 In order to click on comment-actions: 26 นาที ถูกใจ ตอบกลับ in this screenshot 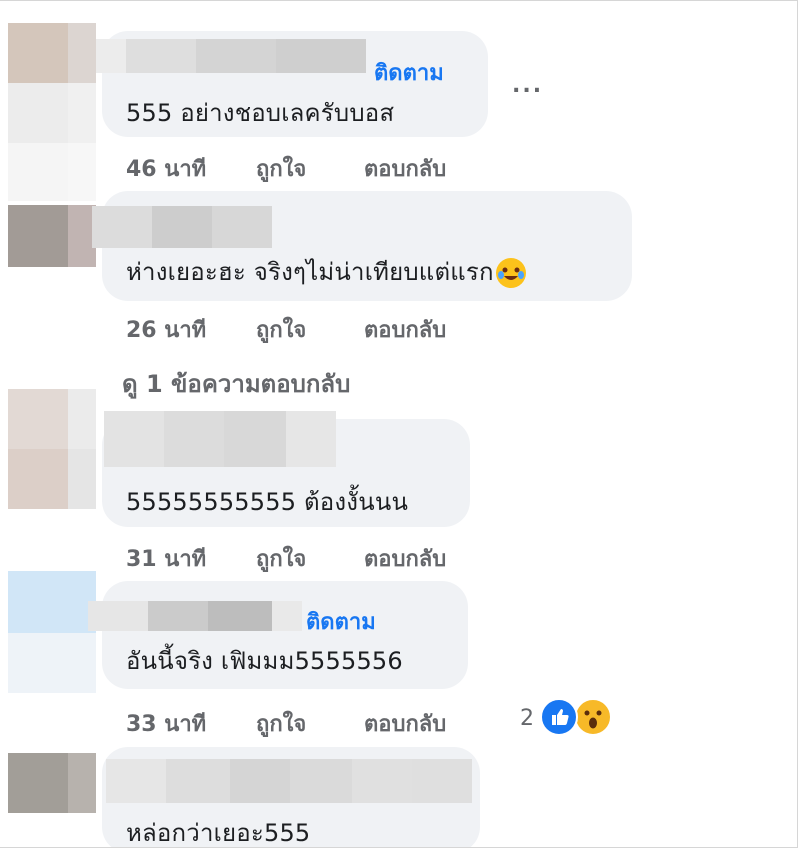, I will do `click(286, 329)`.